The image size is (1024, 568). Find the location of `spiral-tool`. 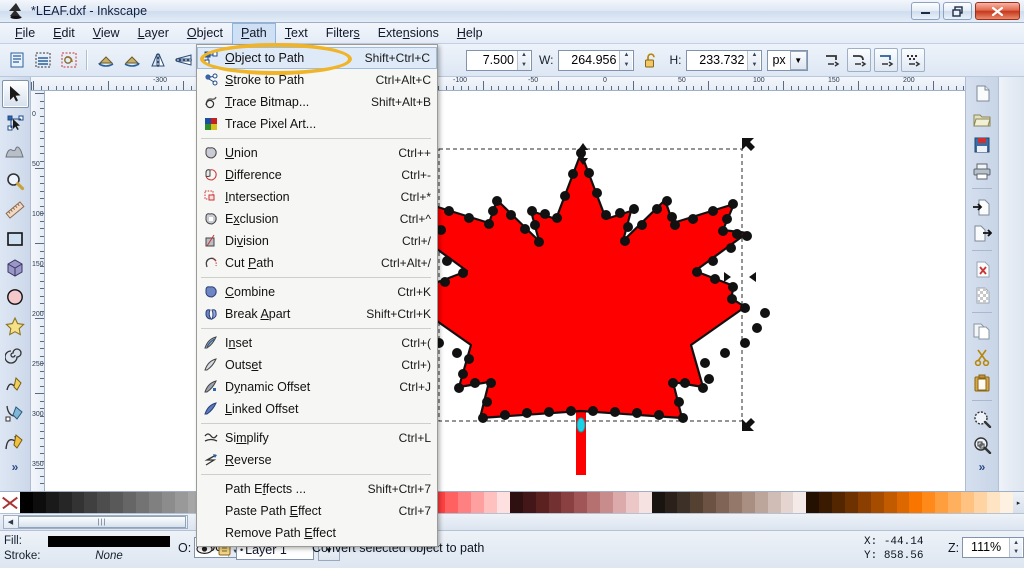

spiral-tool is located at coordinates (15, 355).